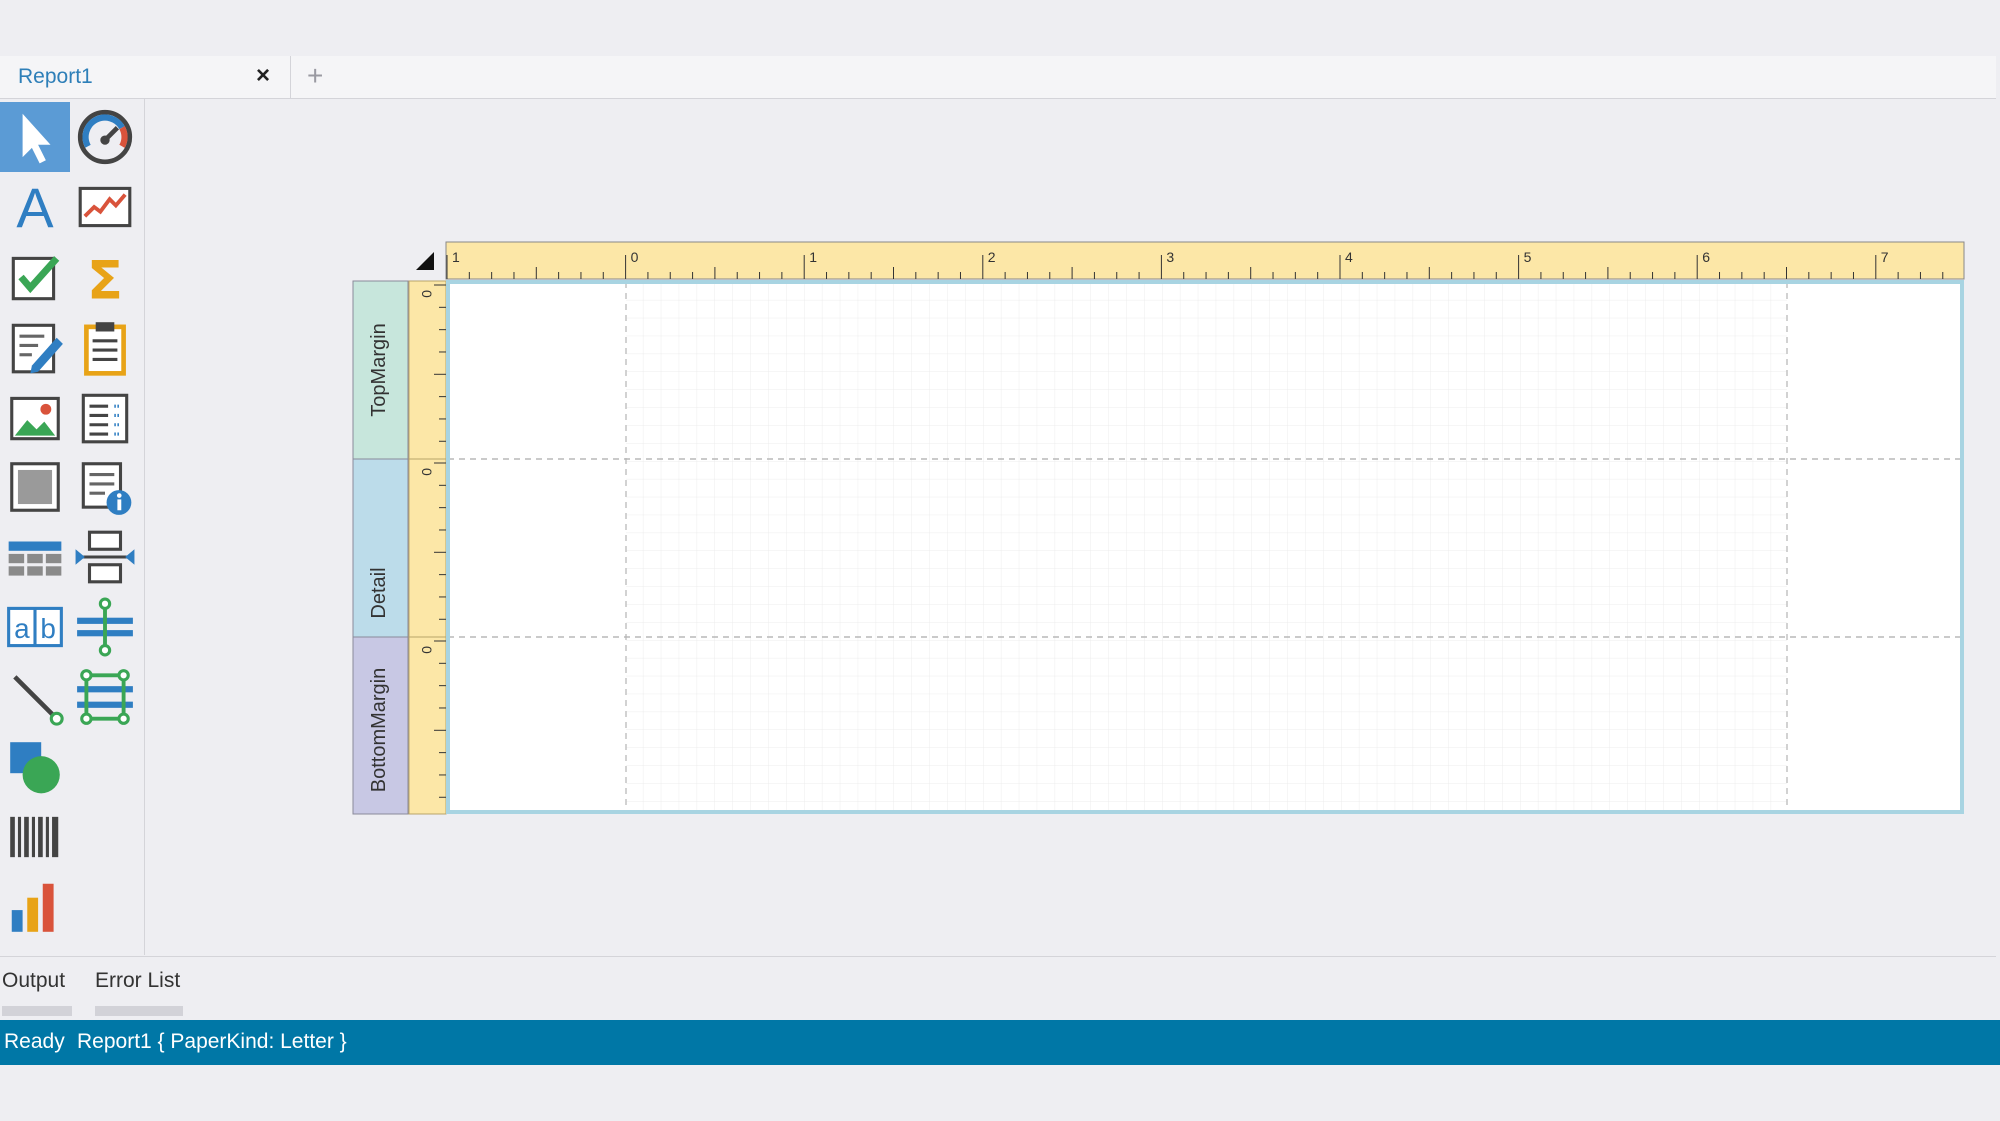 The width and height of the screenshot is (2000, 1121). I want to click on picture-icon, so click(35, 417).